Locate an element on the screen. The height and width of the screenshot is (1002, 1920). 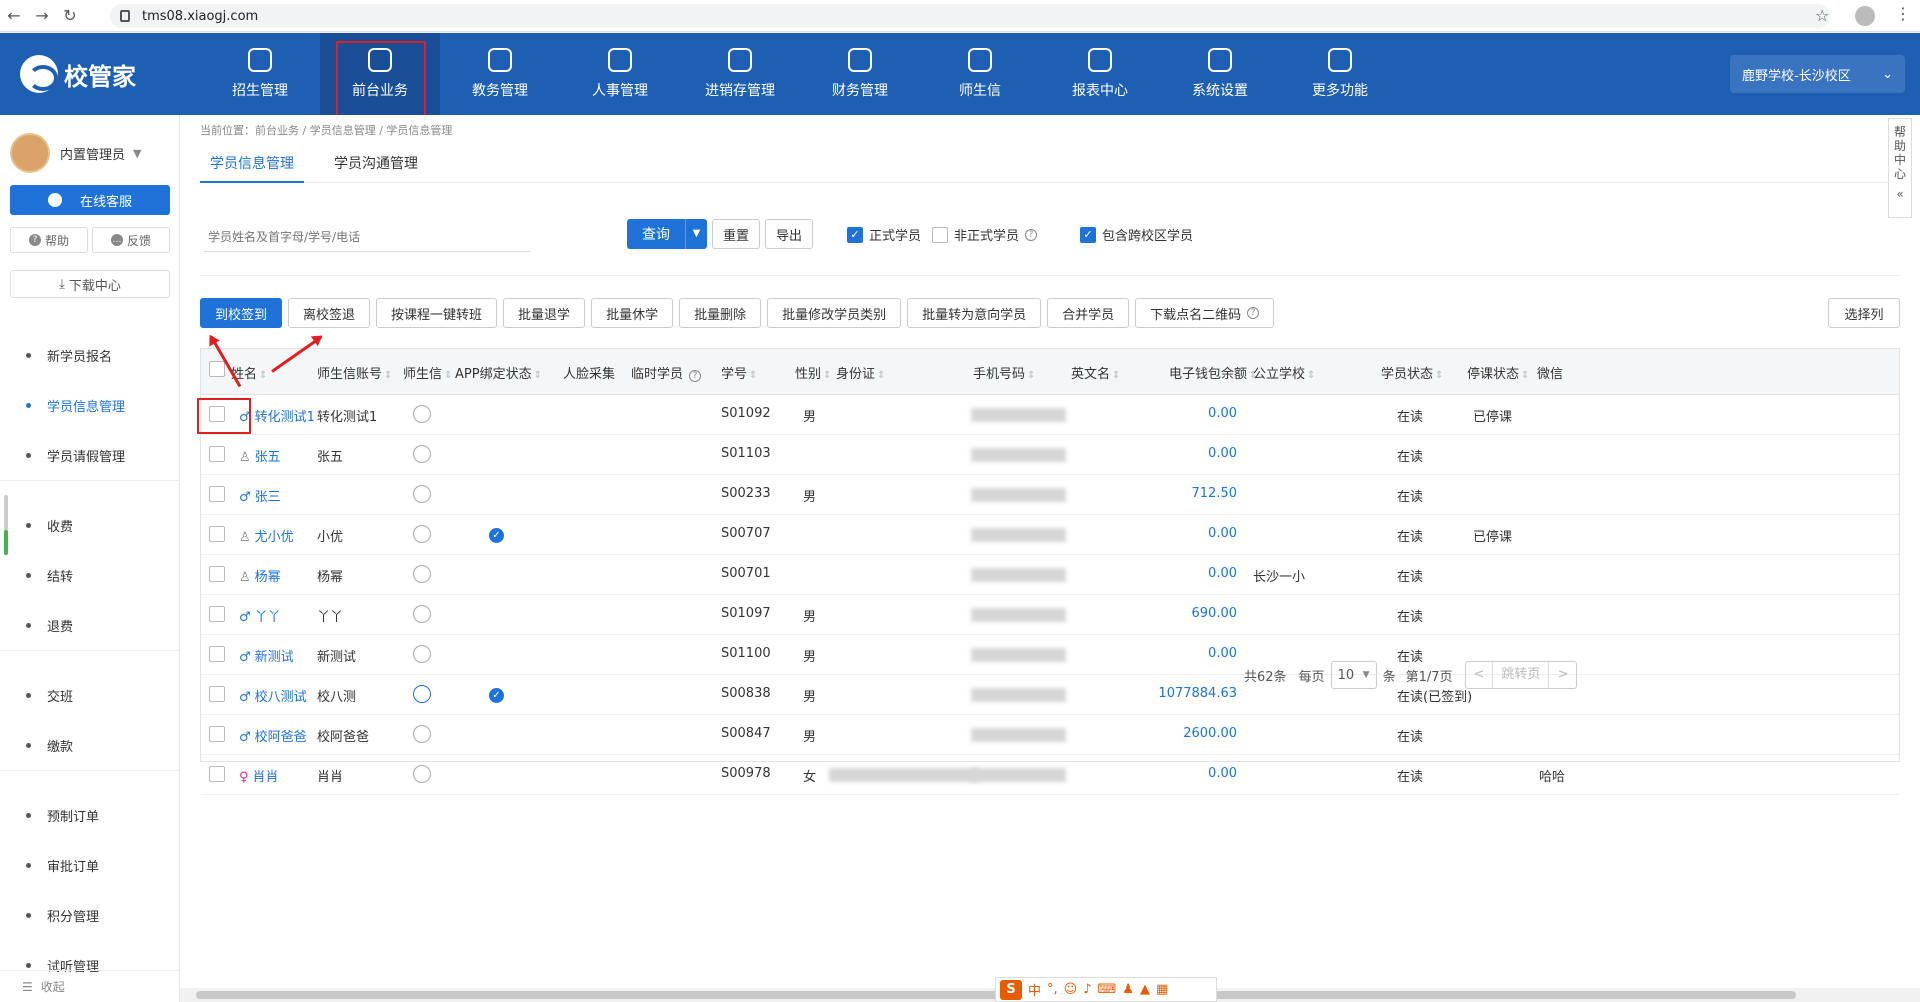
action-button: 按课程一键转班 is located at coordinates (437, 313).